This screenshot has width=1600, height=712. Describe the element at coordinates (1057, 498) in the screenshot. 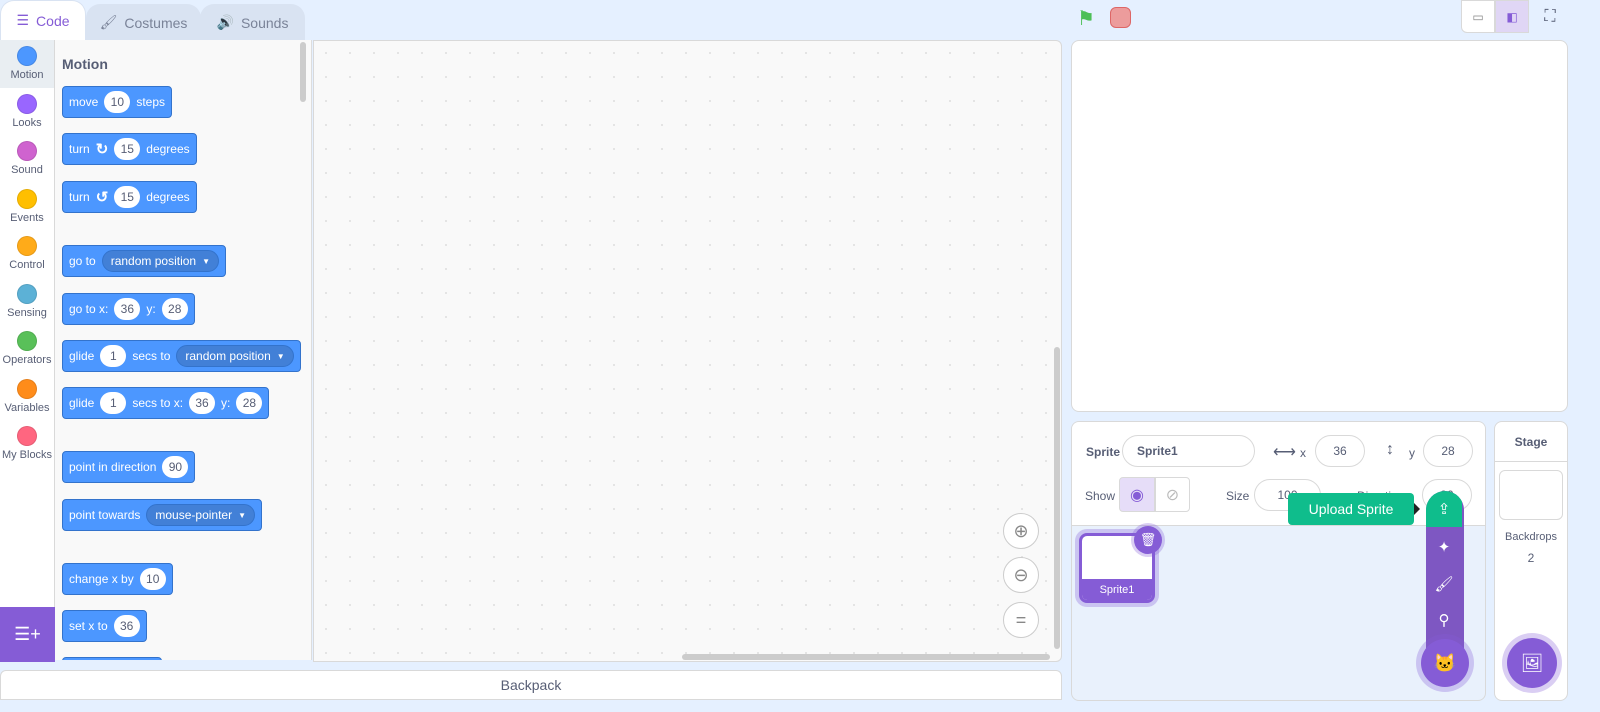

I see `vertical-scrollbar` at that location.